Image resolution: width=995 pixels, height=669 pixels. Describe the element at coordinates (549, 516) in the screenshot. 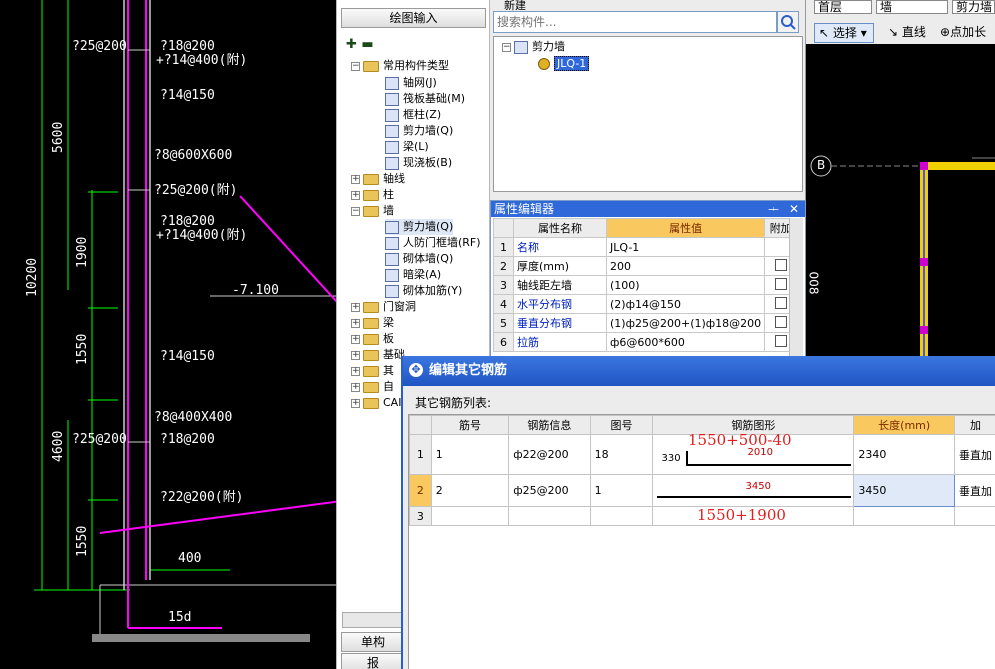

I see `bar-info-cell` at that location.